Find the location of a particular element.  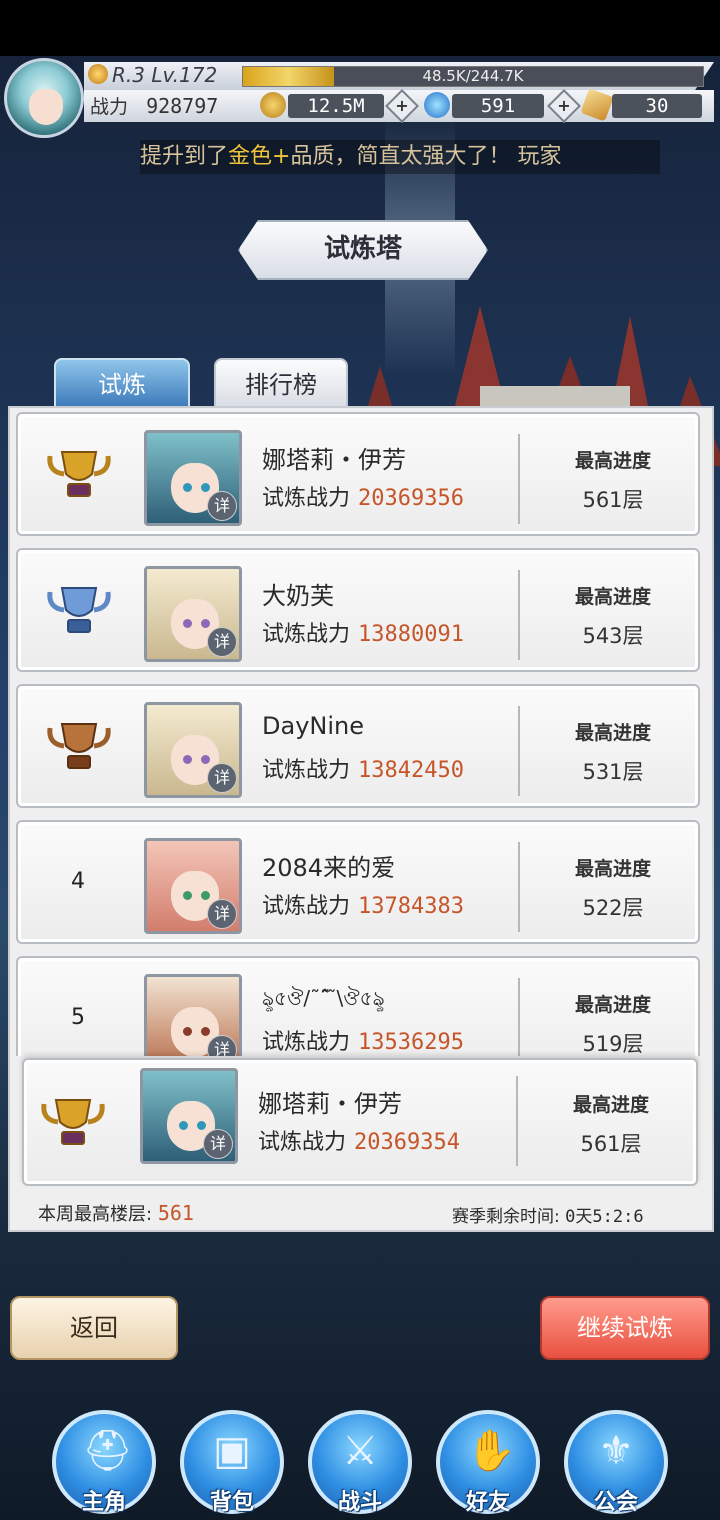

season-remaining: 赛季剩余时间: 0天5:2:6 is located at coordinates (548, 1214).